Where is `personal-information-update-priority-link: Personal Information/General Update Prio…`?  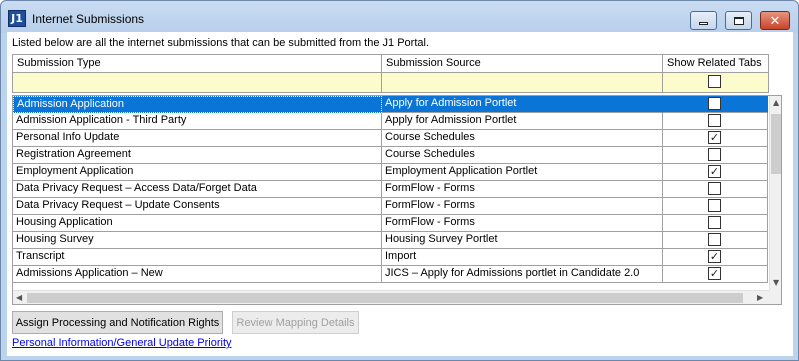
personal-information-update-priority-link: Personal Information/General Update Prio… is located at coordinates (122, 343).